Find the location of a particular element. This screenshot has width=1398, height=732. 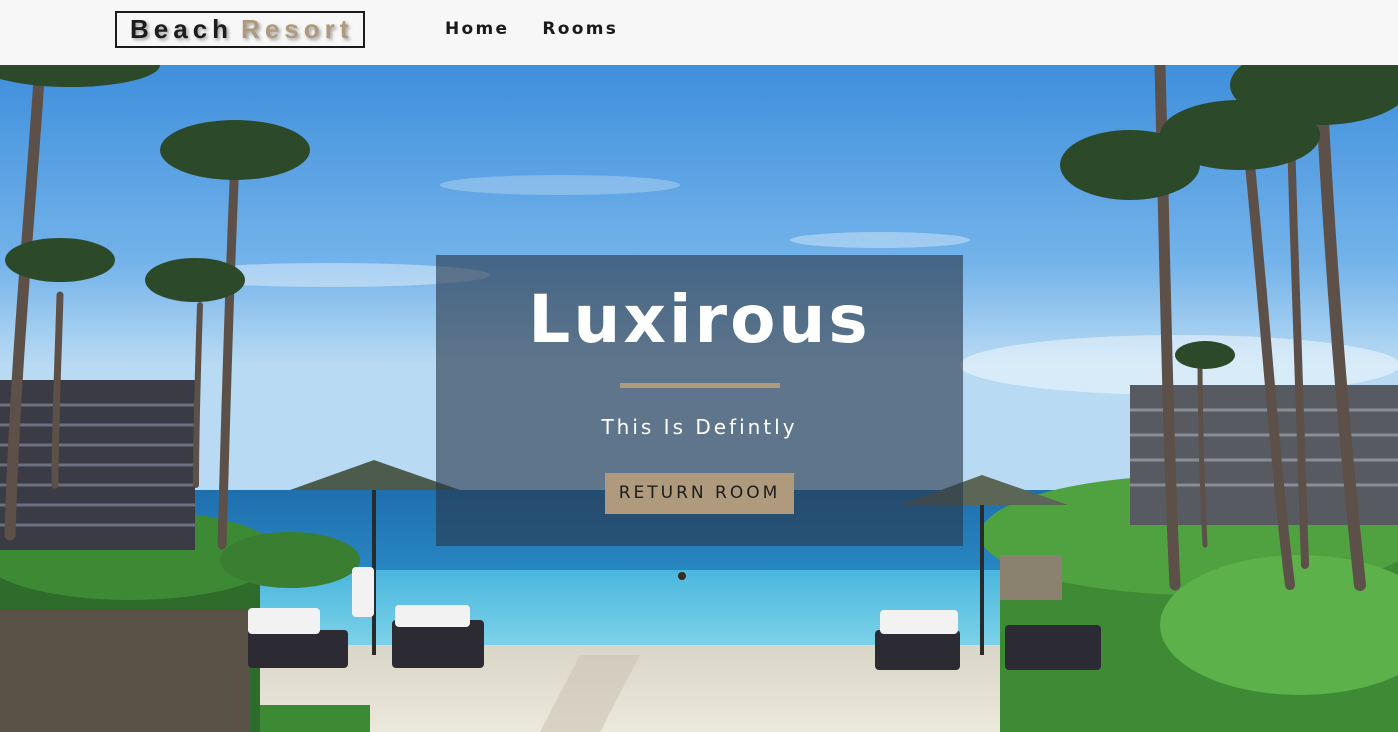

nav-links: Home Rooms is located at coordinates (531, 29).